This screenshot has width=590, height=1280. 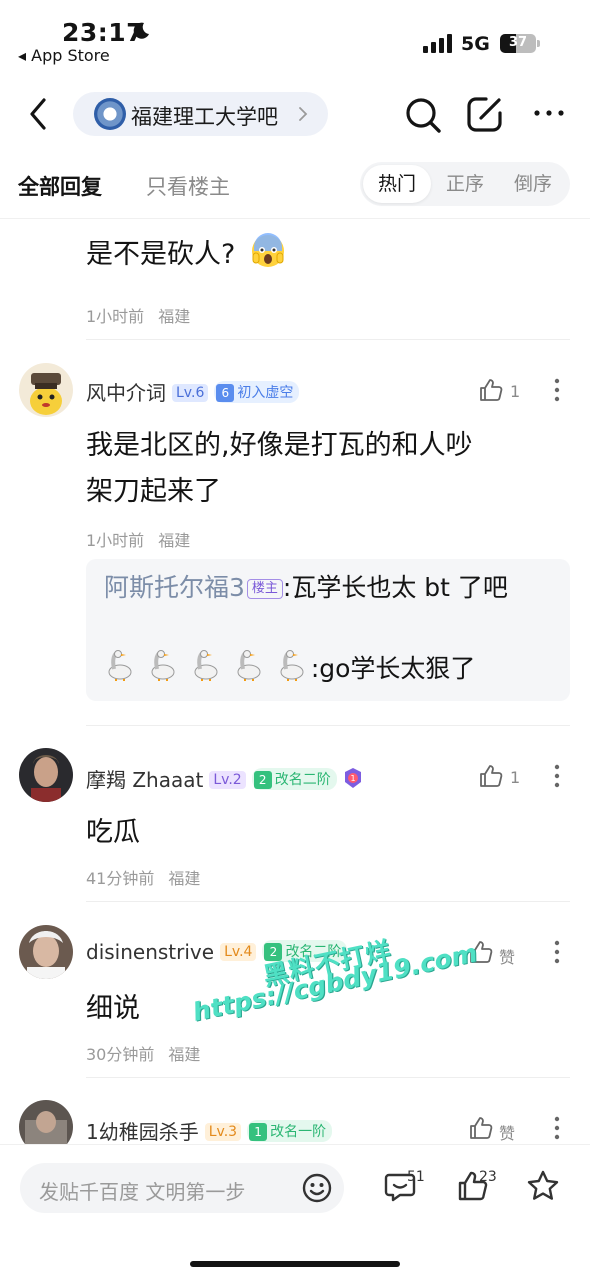 I want to click on comment-meta: 30分钟前 福建, so click(x=143, y=1053).